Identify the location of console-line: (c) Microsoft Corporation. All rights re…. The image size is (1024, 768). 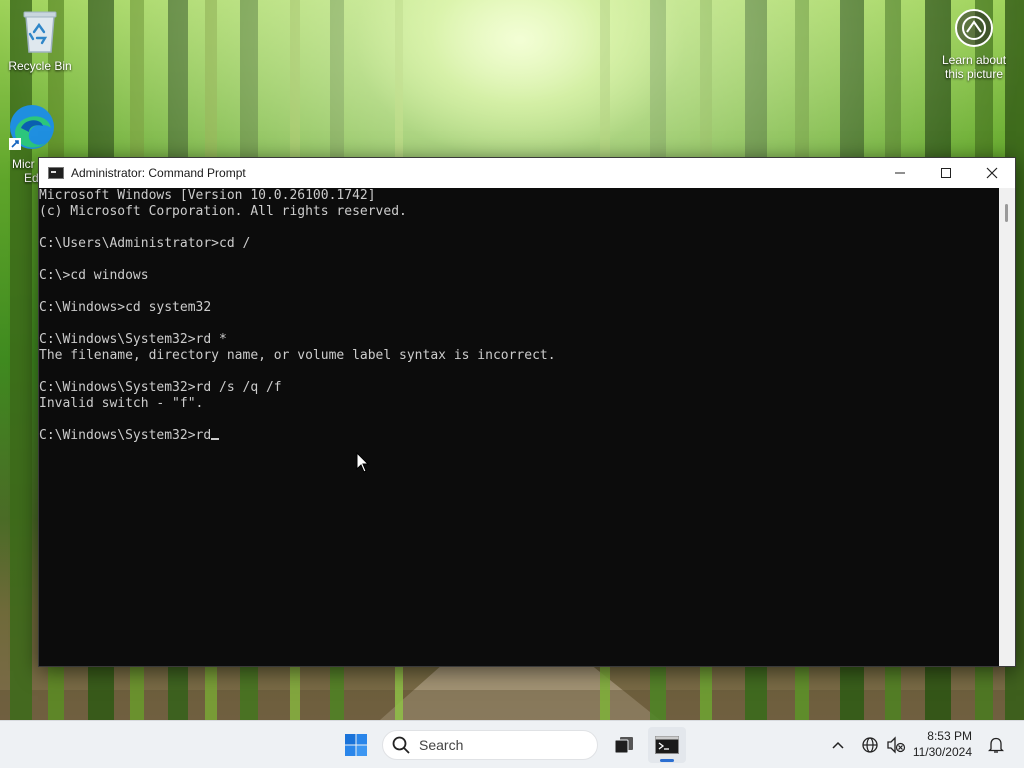
(223, 211).